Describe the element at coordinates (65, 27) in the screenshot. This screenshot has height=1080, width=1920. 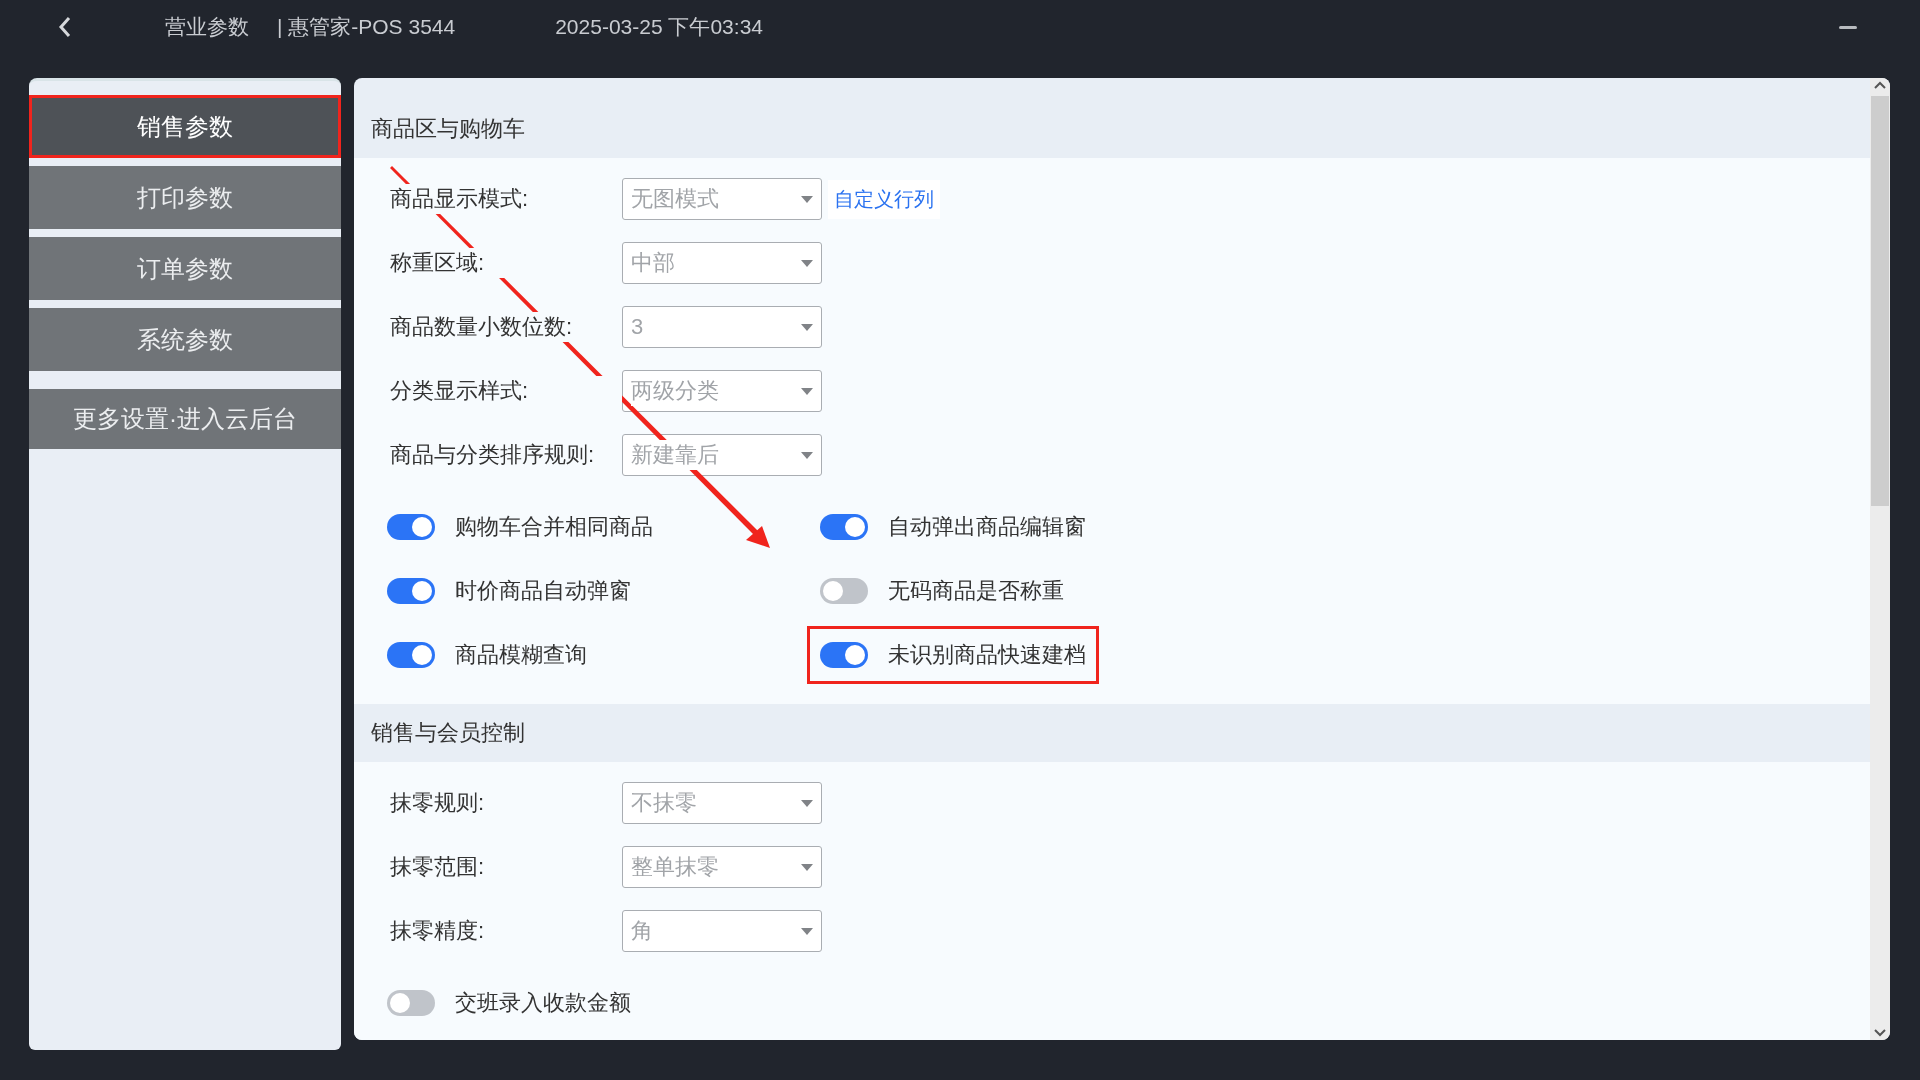
I see `back-icon` at that location.